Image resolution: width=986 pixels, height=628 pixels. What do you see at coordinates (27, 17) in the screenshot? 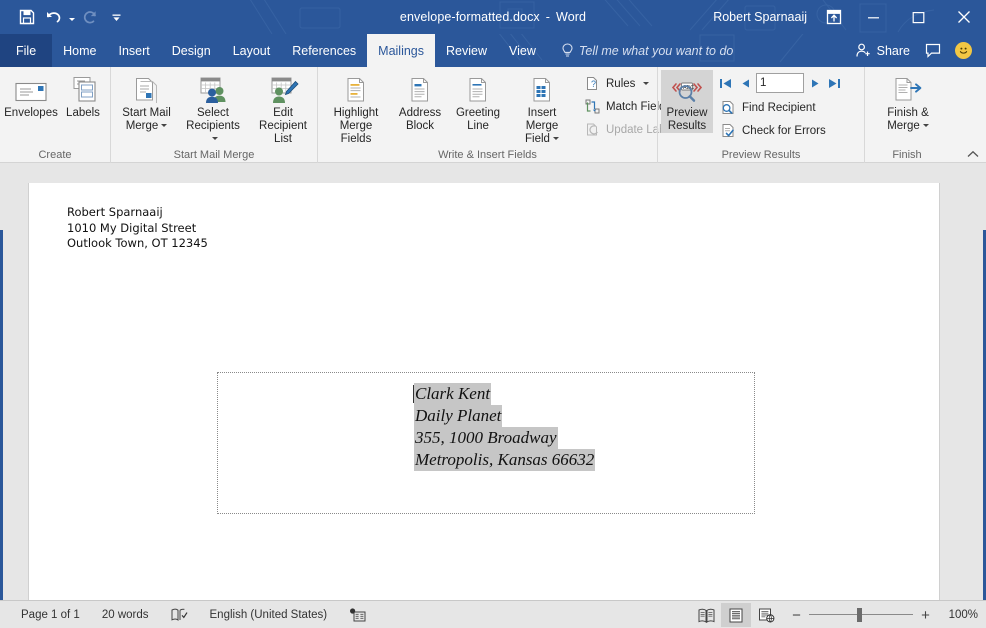
I see `save-button` at bounding box center [27, 17].